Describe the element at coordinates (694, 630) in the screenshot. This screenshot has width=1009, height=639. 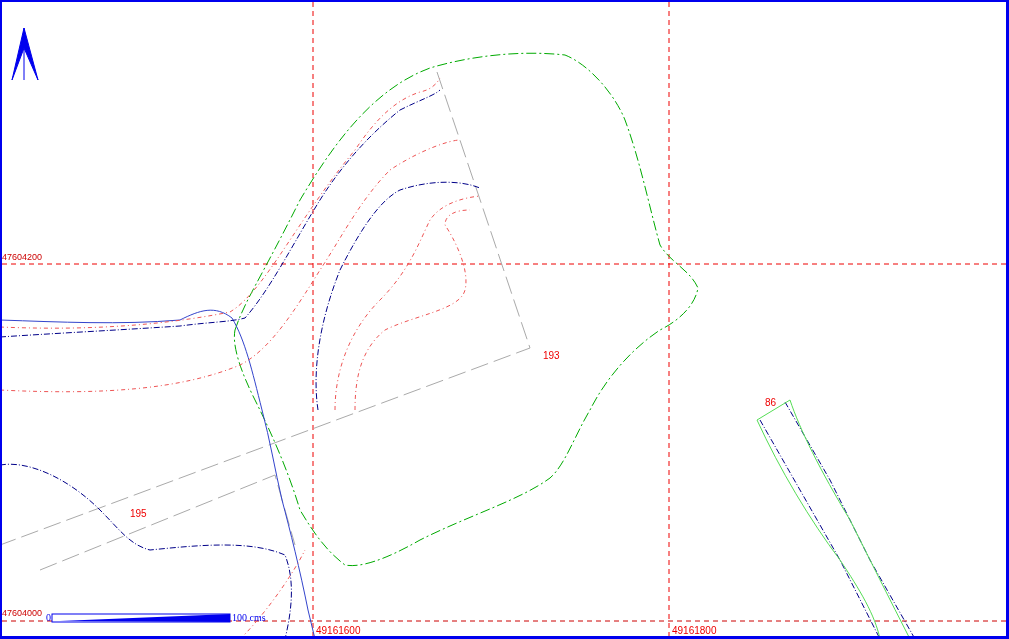
I see `grid-coordinate-label: 49161800` at that location.